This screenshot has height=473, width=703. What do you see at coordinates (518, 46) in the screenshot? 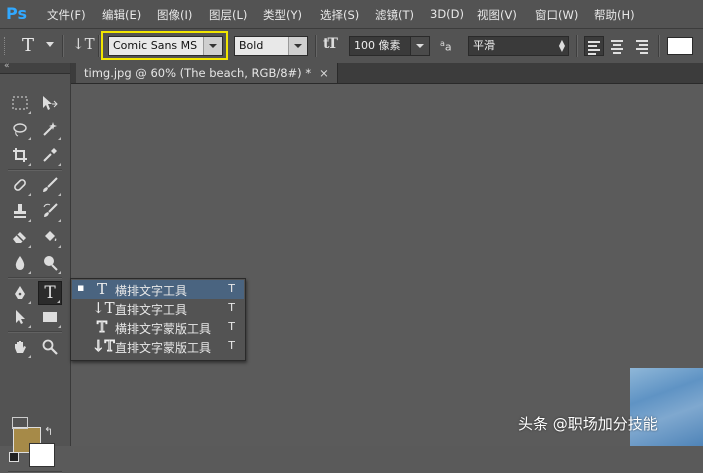
I see `anti-alias-select: 平滑 ▲ ▼` at bounding box center [518, 46].